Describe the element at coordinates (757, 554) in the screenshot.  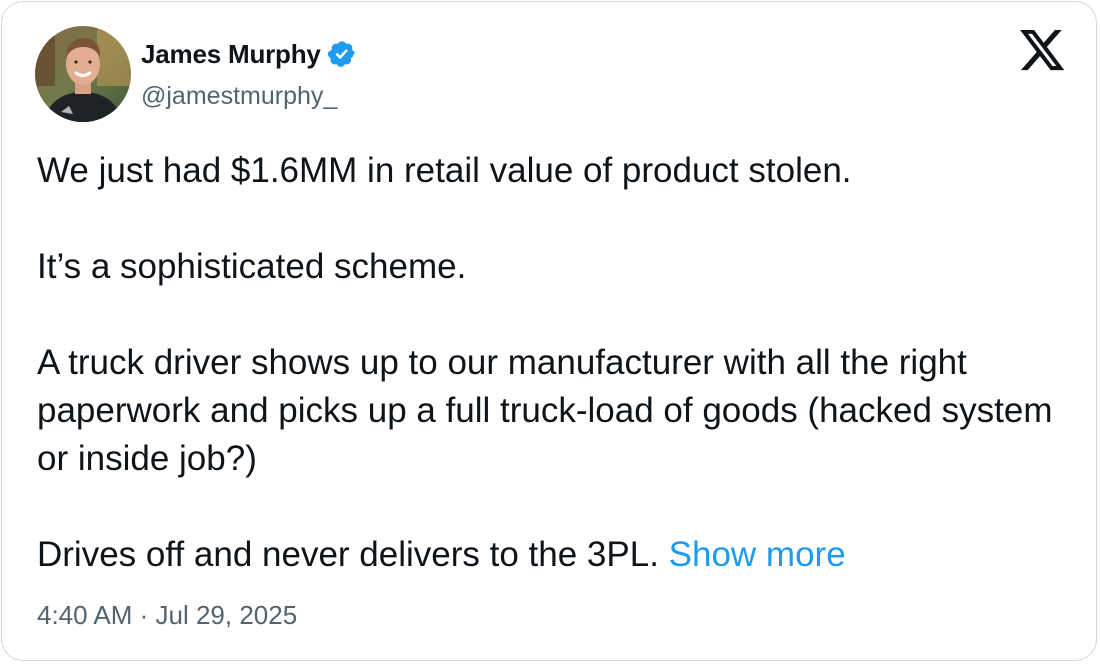
I see `show-more-link: Show more` at that location.